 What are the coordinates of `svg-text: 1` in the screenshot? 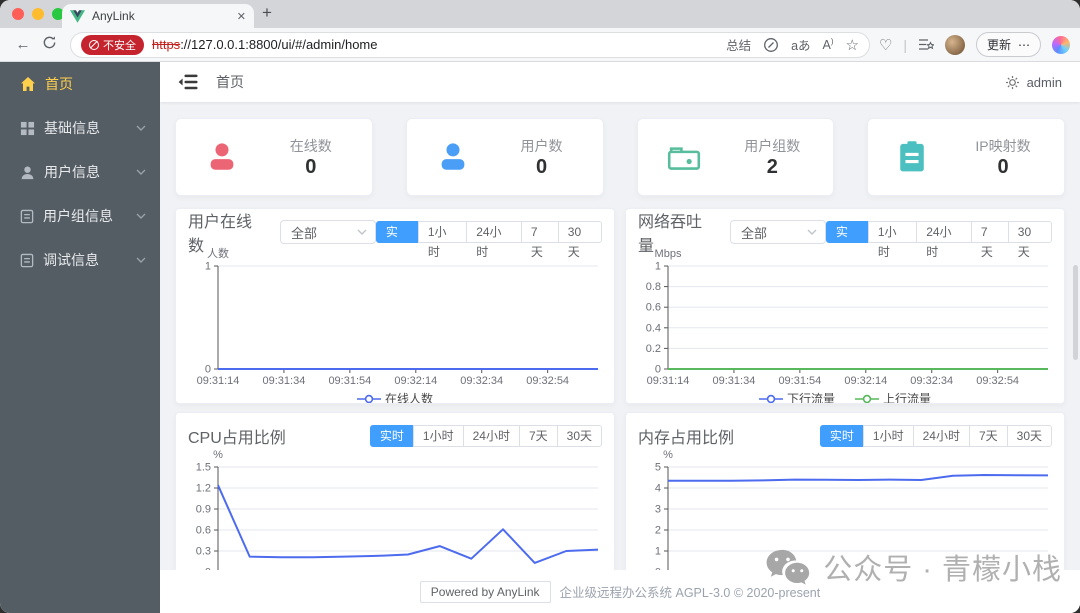 It's located at (658, 552).